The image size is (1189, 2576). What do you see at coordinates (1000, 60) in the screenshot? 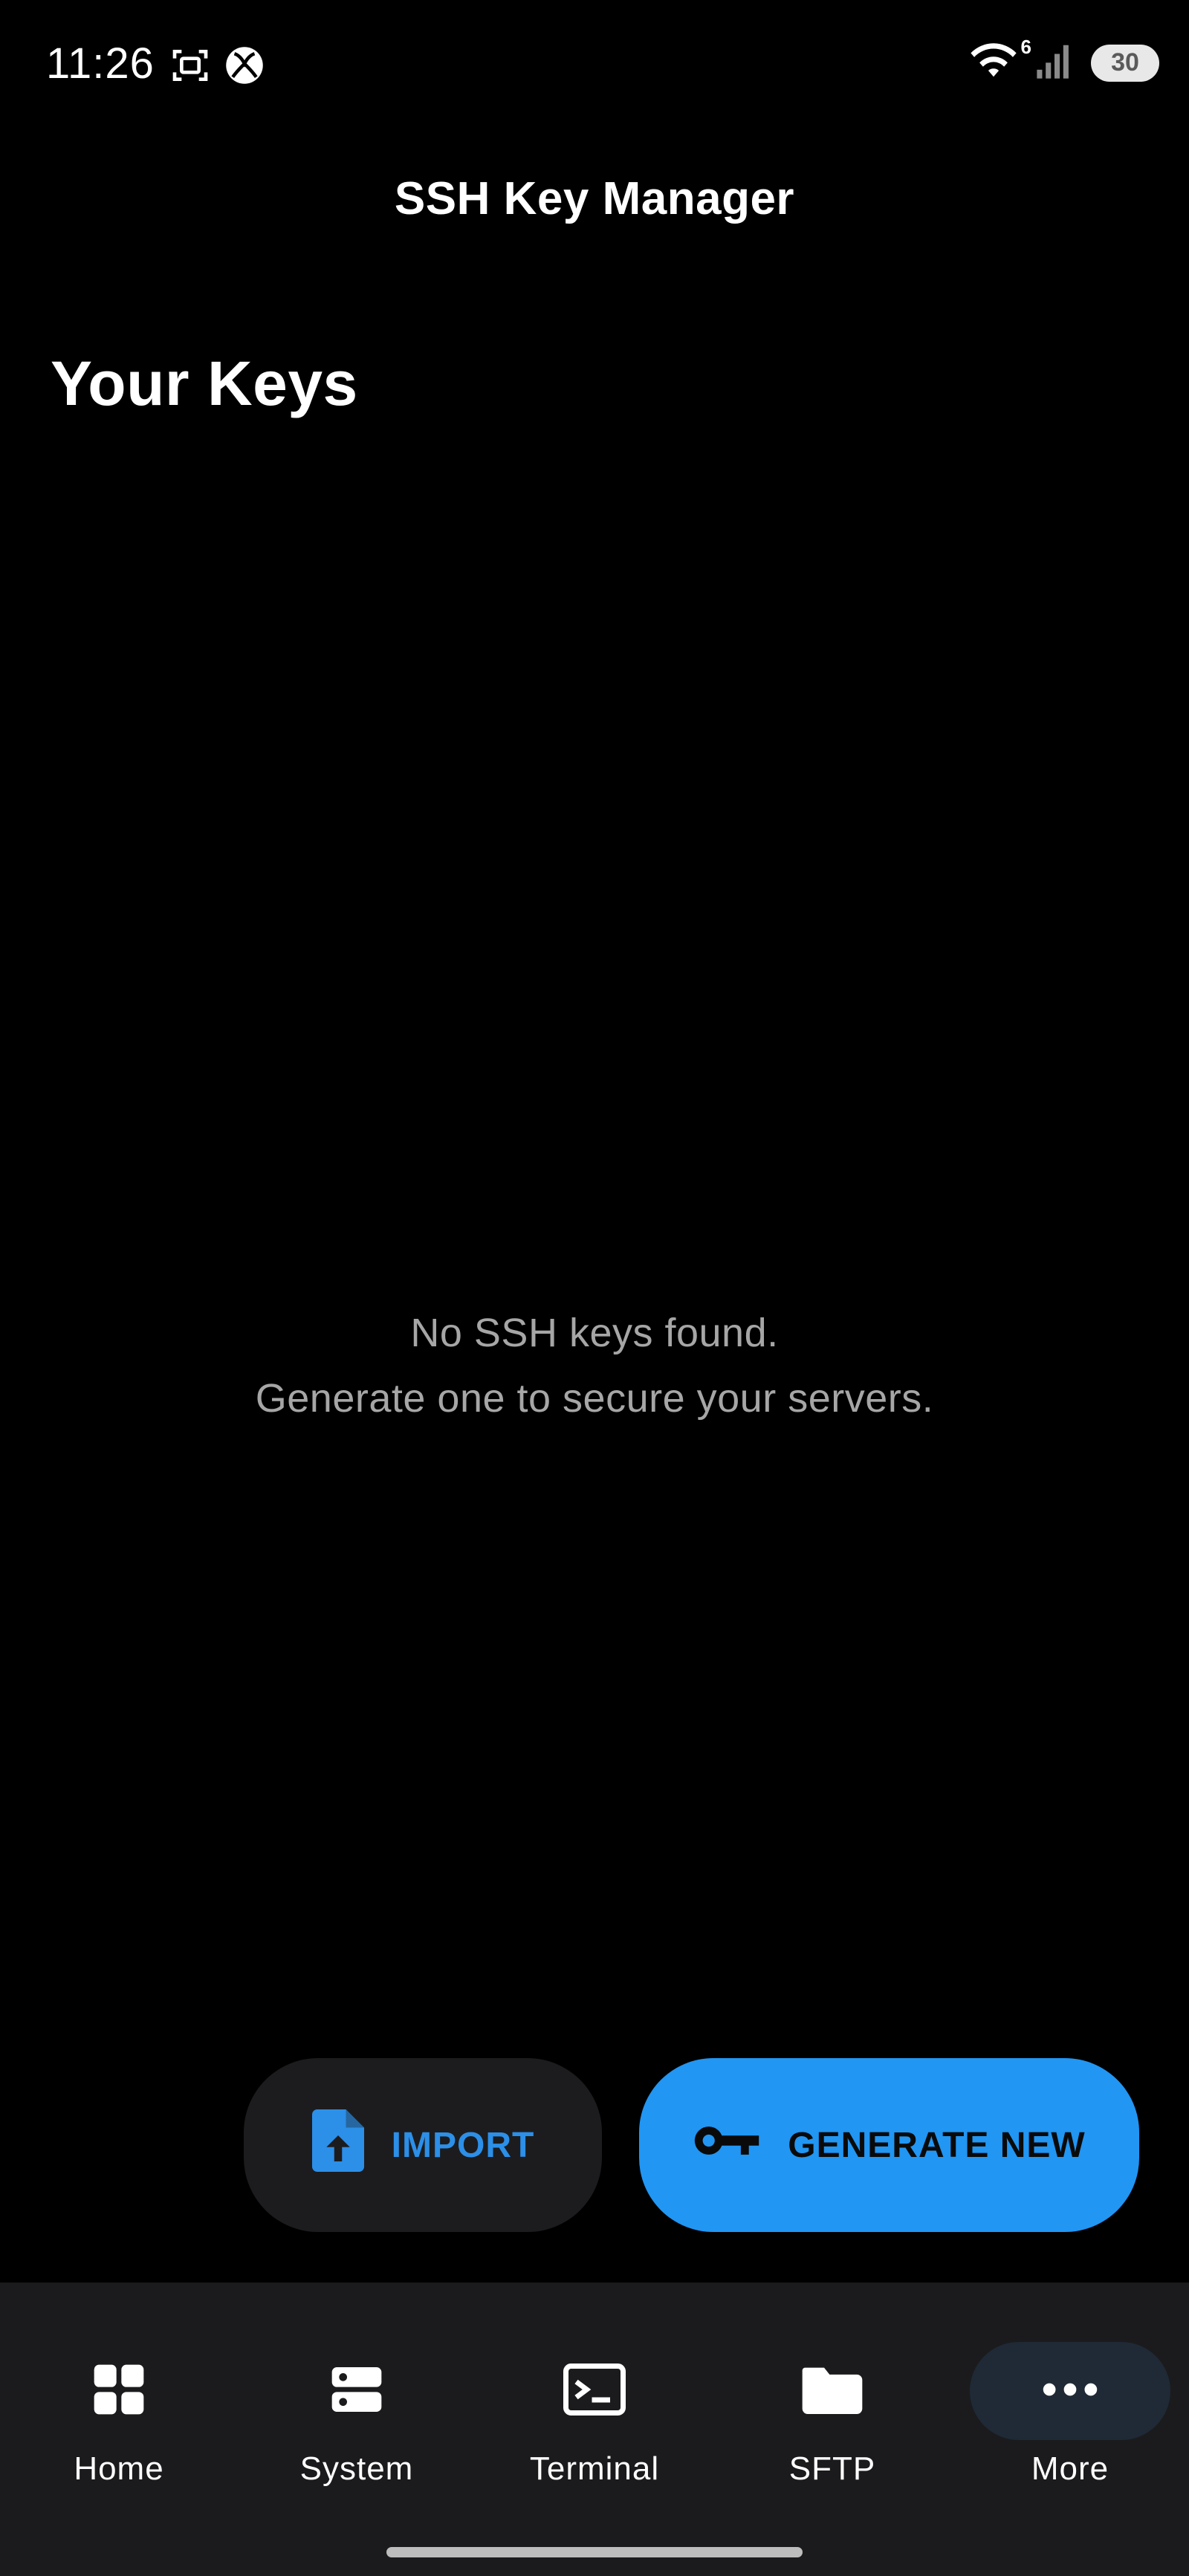
I see `wifi-icon: 6` at bounding box center [1000, 60].